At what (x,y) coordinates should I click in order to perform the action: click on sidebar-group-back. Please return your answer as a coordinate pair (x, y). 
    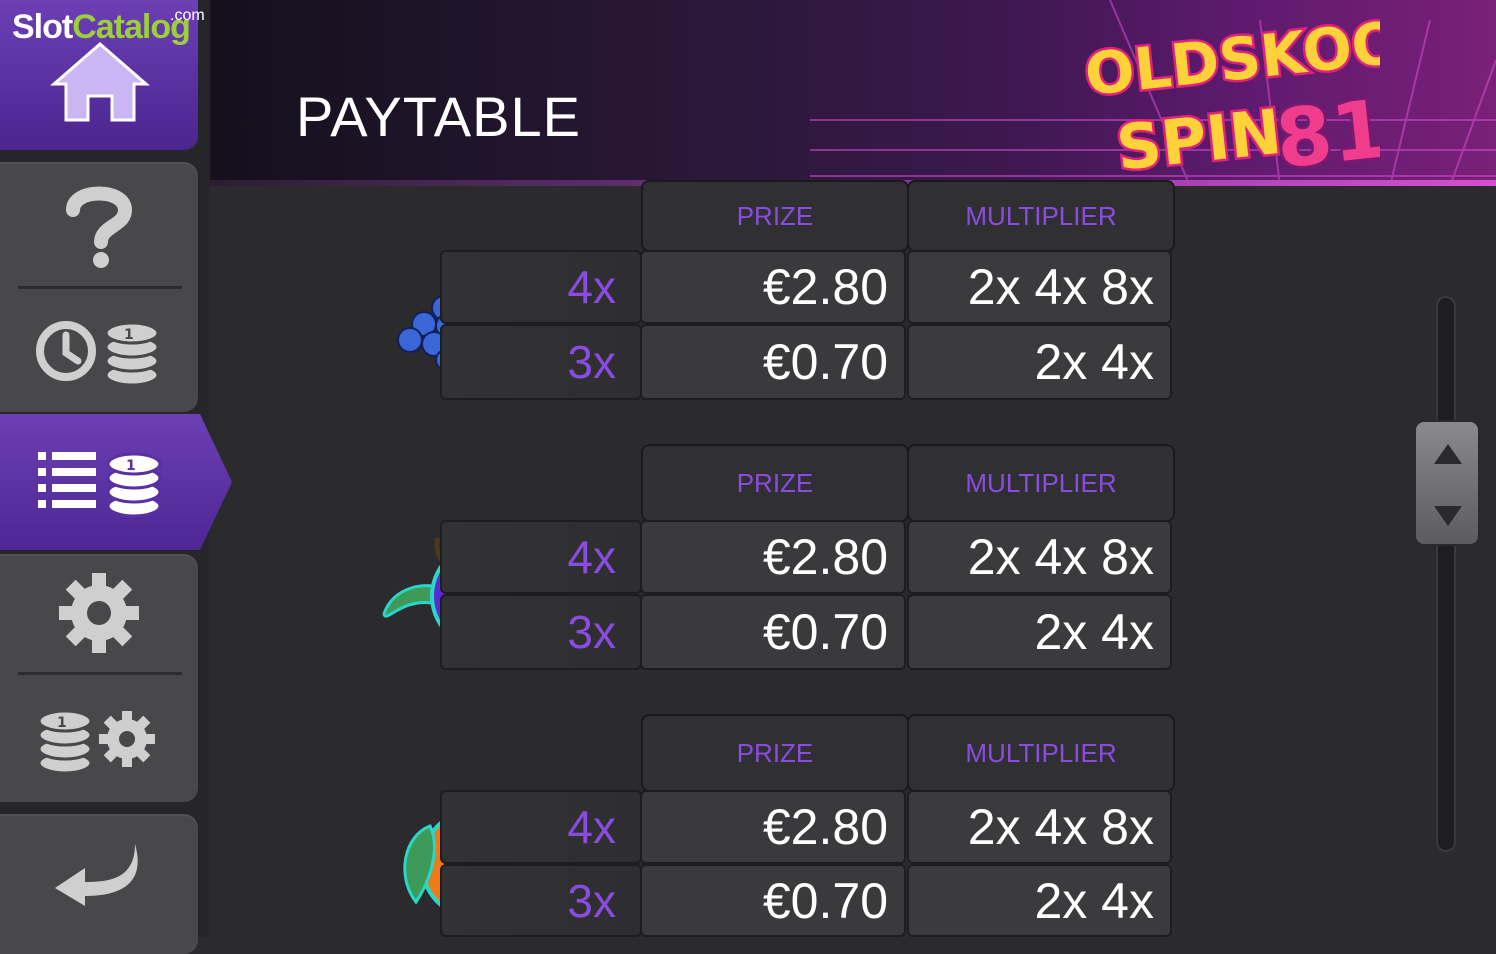
    Looking at the image, I should click on (99, 884).